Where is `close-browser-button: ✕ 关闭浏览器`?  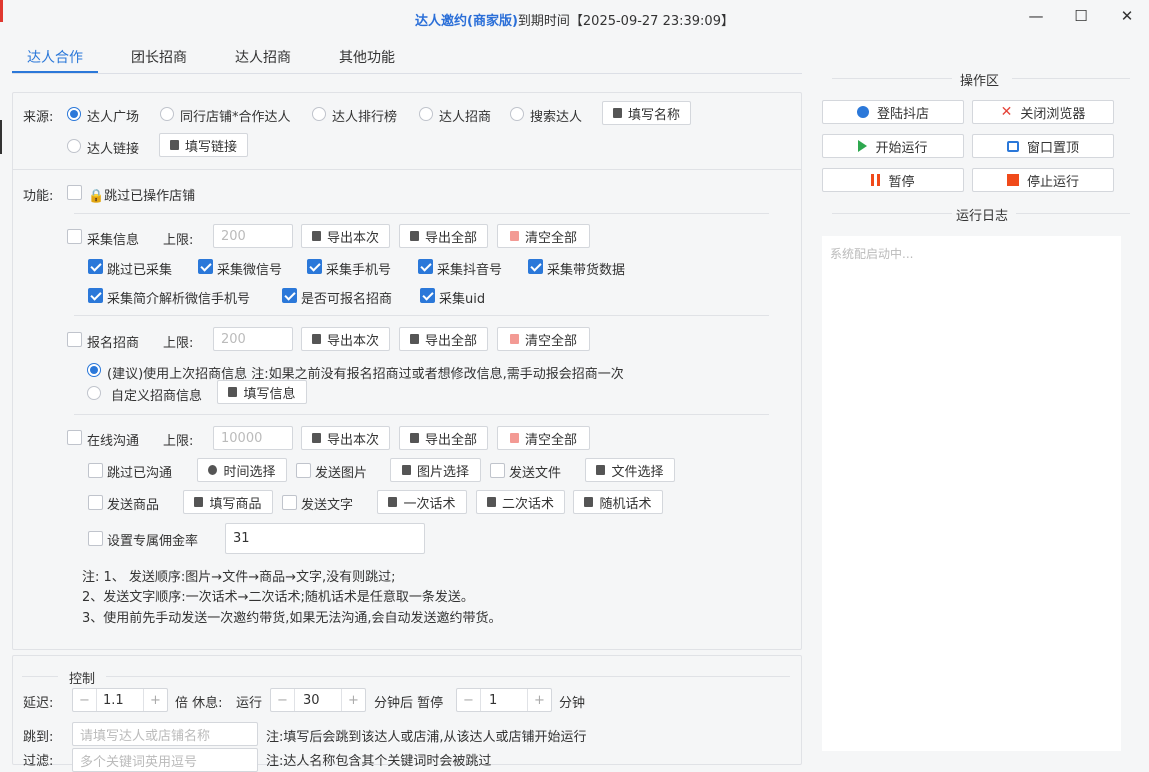 close-browser-button: ✕ 关闭浏览器 is located at coordinates (1043, 112).